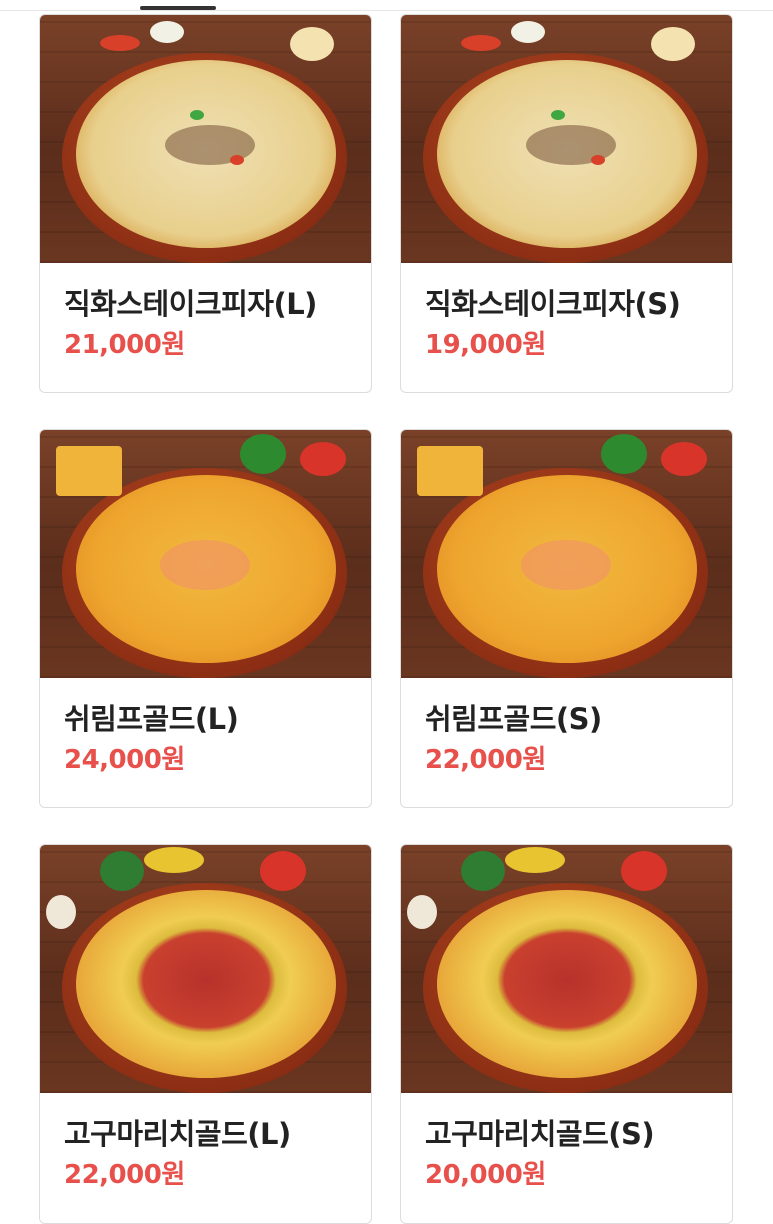  Describe the element at coordinates (566, 304) in the screenshot. I see `product-name: 직화스테이크피자(S)` at that location.